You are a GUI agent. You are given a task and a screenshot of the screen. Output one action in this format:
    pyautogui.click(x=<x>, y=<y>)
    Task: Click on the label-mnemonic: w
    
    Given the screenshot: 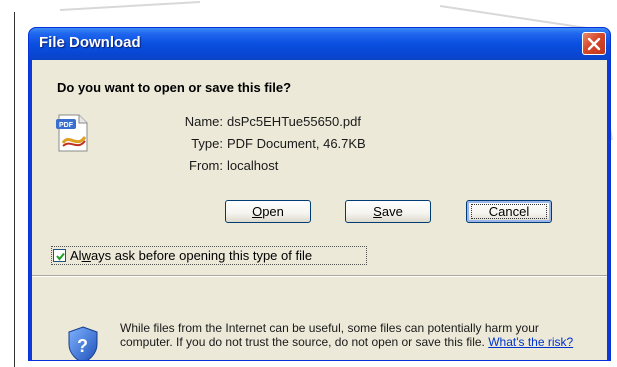 What is the action you would take?
    pyautogui.click(x=86, y=255)
    